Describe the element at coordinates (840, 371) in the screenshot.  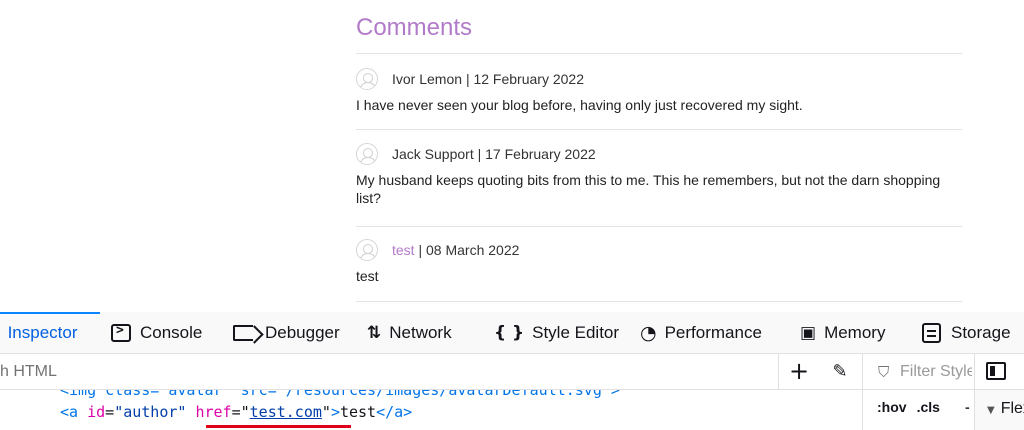
I see `eyedropper-icon: ✎` at that location.